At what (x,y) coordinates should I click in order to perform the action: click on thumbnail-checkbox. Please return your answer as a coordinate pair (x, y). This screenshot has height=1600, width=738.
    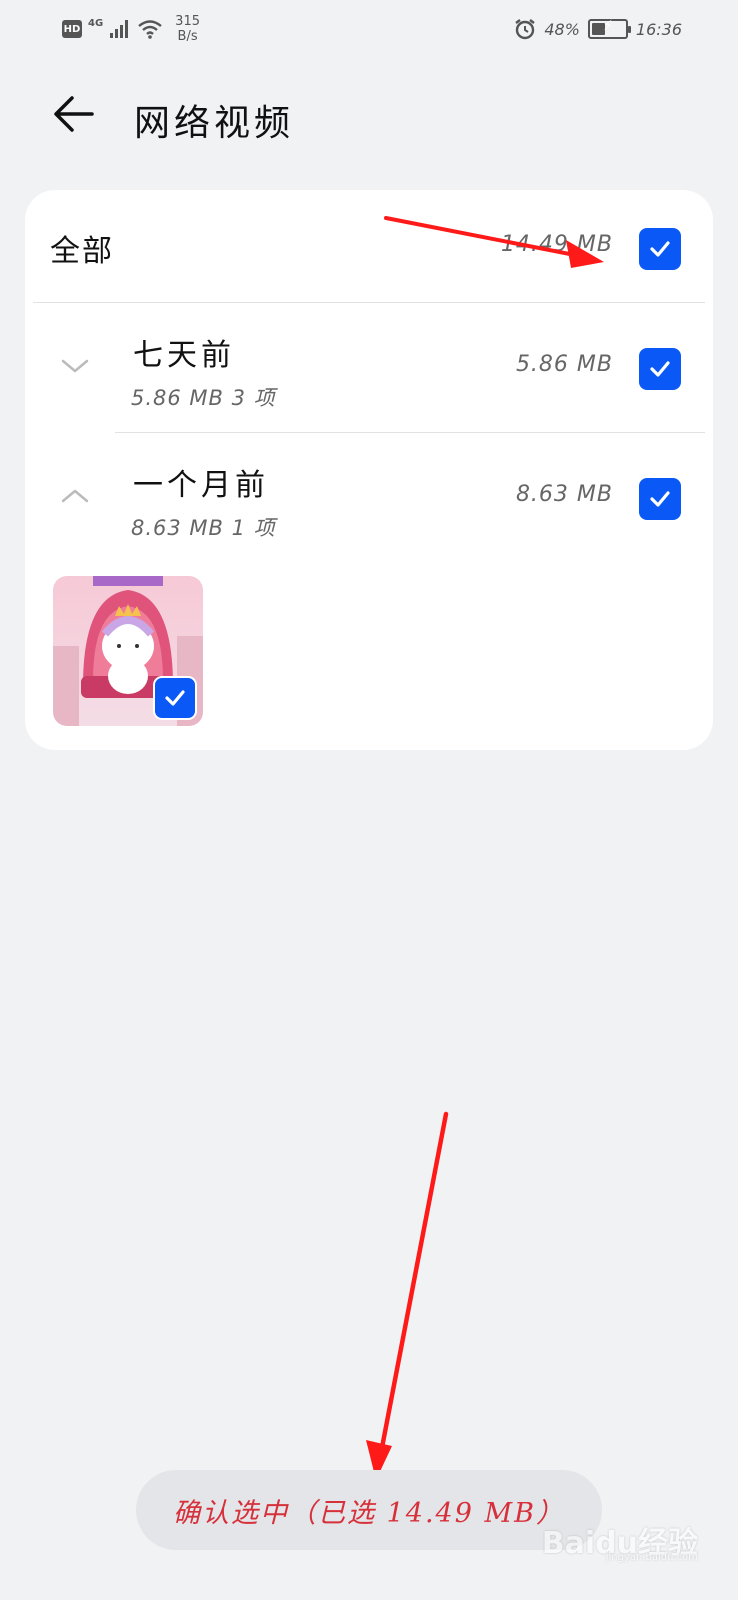
    Looking at the image, I should click on (175, 698).